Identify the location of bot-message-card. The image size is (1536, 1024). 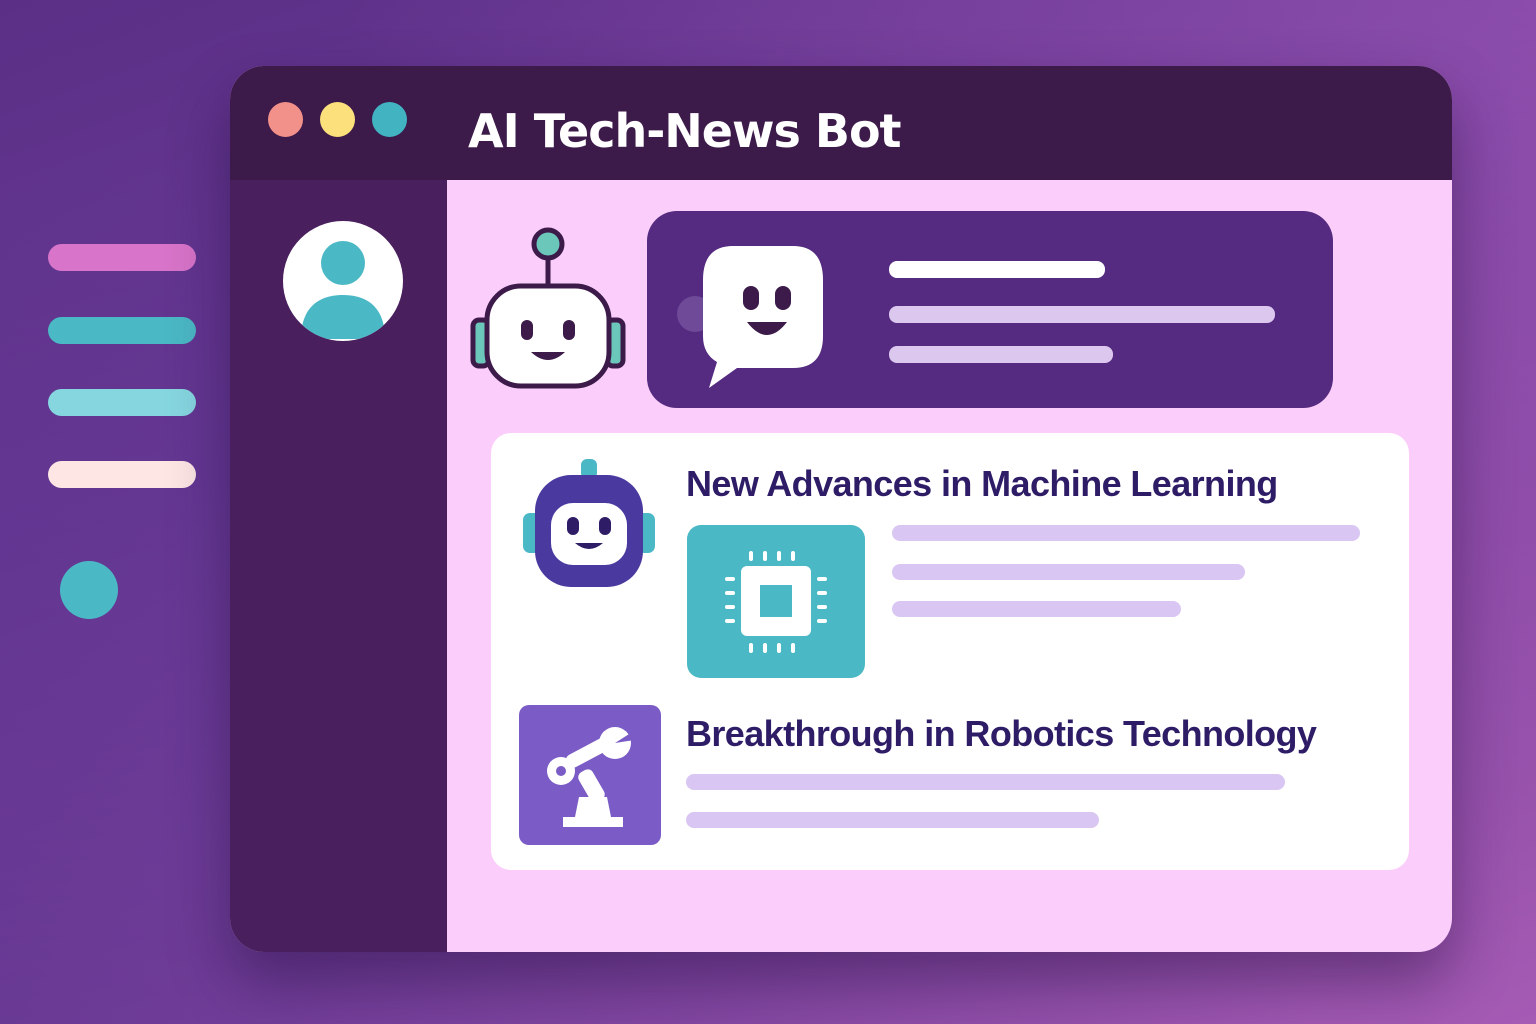
(990, 309).